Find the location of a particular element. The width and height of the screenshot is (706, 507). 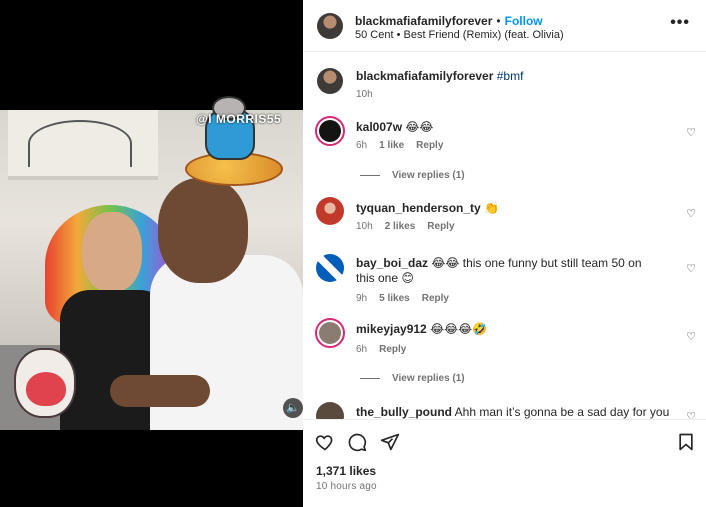

author-line: blackmafiafamilyforever • Follow is located at coordinates (449, 21).